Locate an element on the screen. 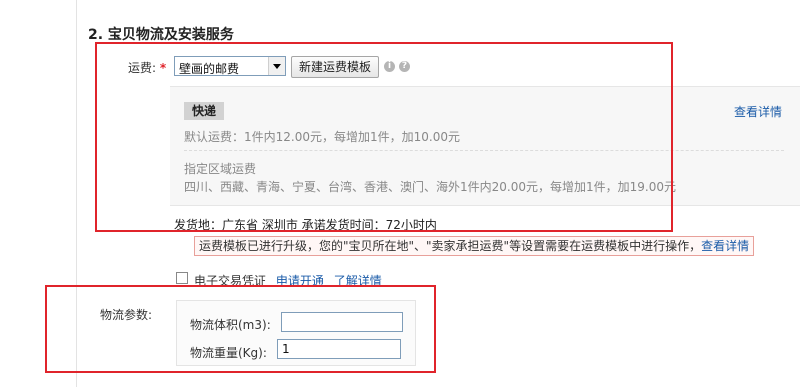  highlight-box-logistics is located at coordinates (240, 329).